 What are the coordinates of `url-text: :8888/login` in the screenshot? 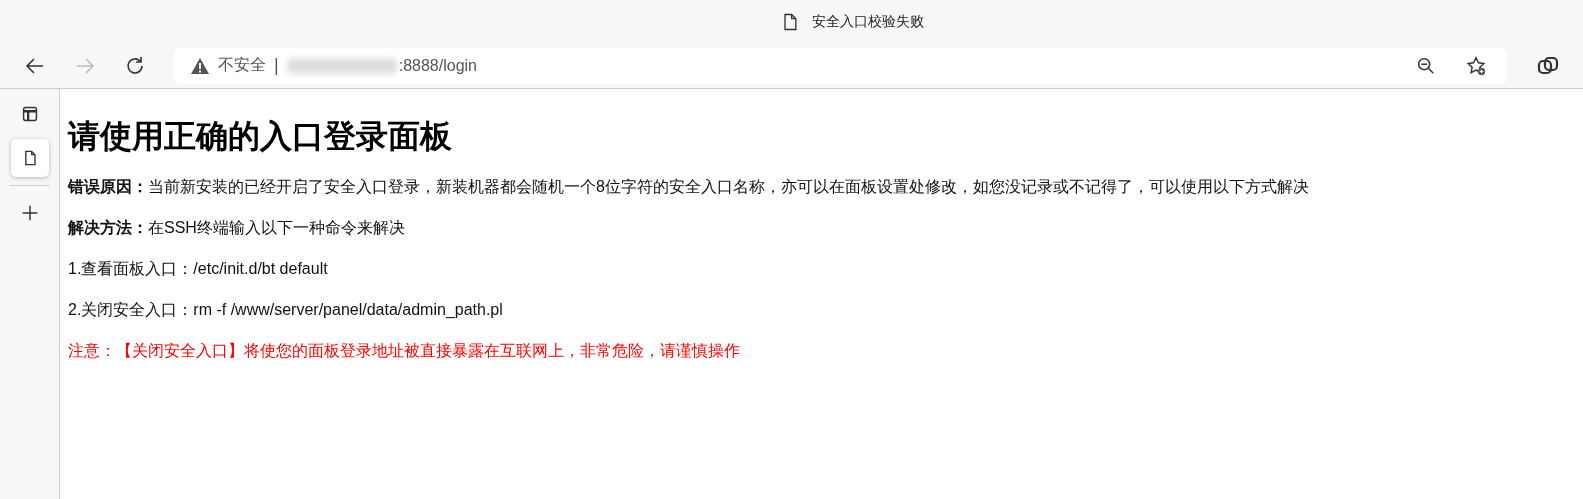 It's located at (437, 65).